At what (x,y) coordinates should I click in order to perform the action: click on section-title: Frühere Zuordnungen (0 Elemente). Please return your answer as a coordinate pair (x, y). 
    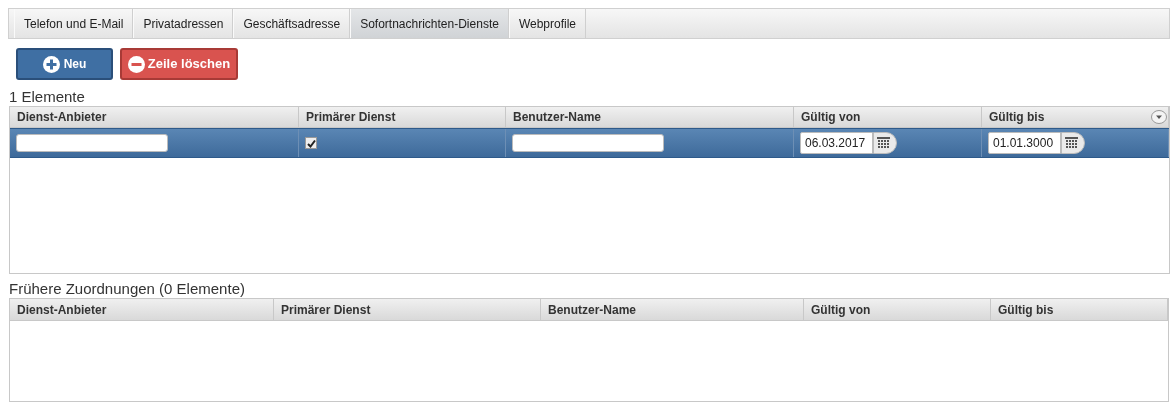
    Looking at the image, I should click on (127, 289).